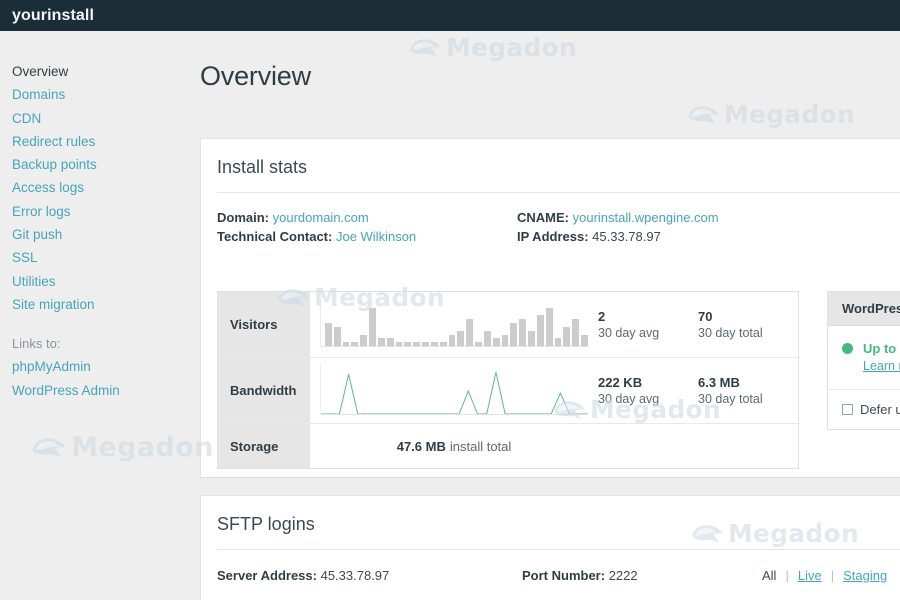 This screenshot has height=600, width=900. What do you see at coordinates (847, 409) in the screenshot?
I see `defer-updates-checkbox` at bounding box center [847, 409].